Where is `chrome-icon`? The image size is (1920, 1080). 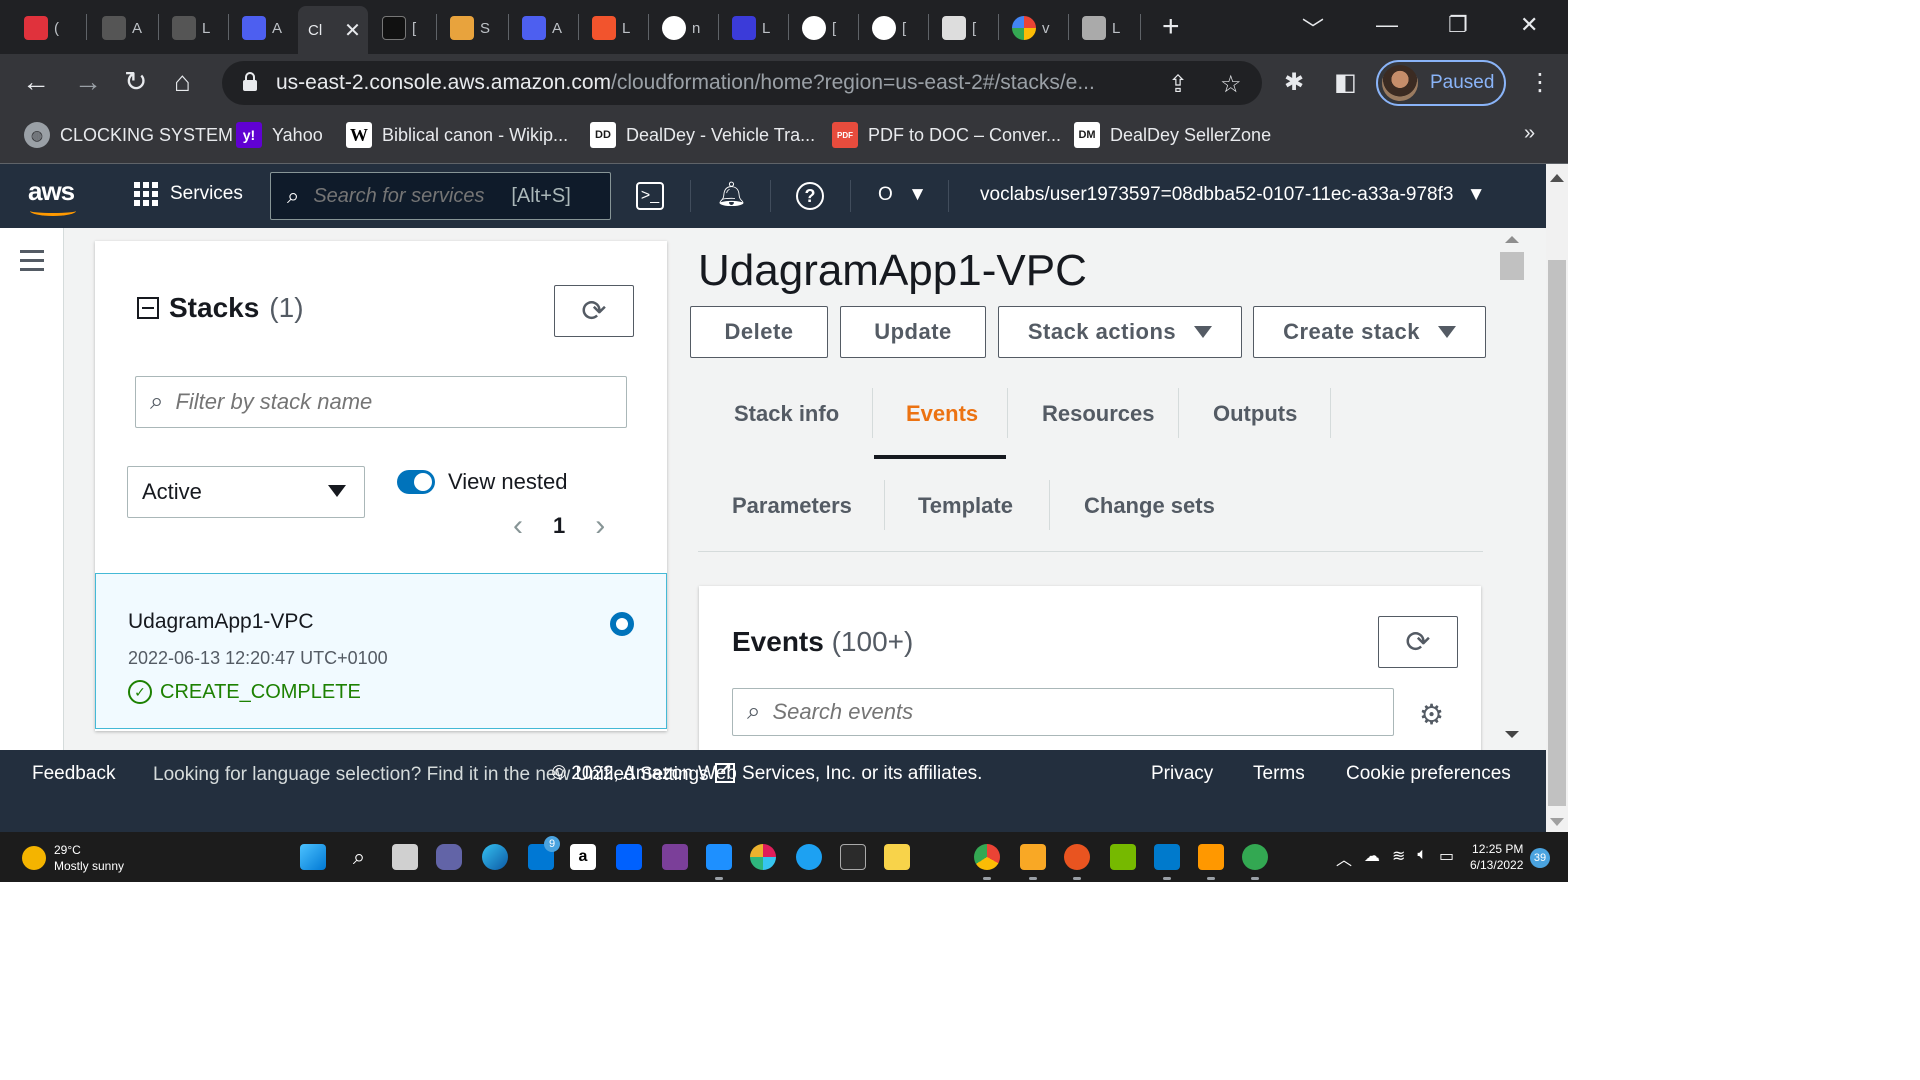
chrome-icon is located at coordinates (987, 862).